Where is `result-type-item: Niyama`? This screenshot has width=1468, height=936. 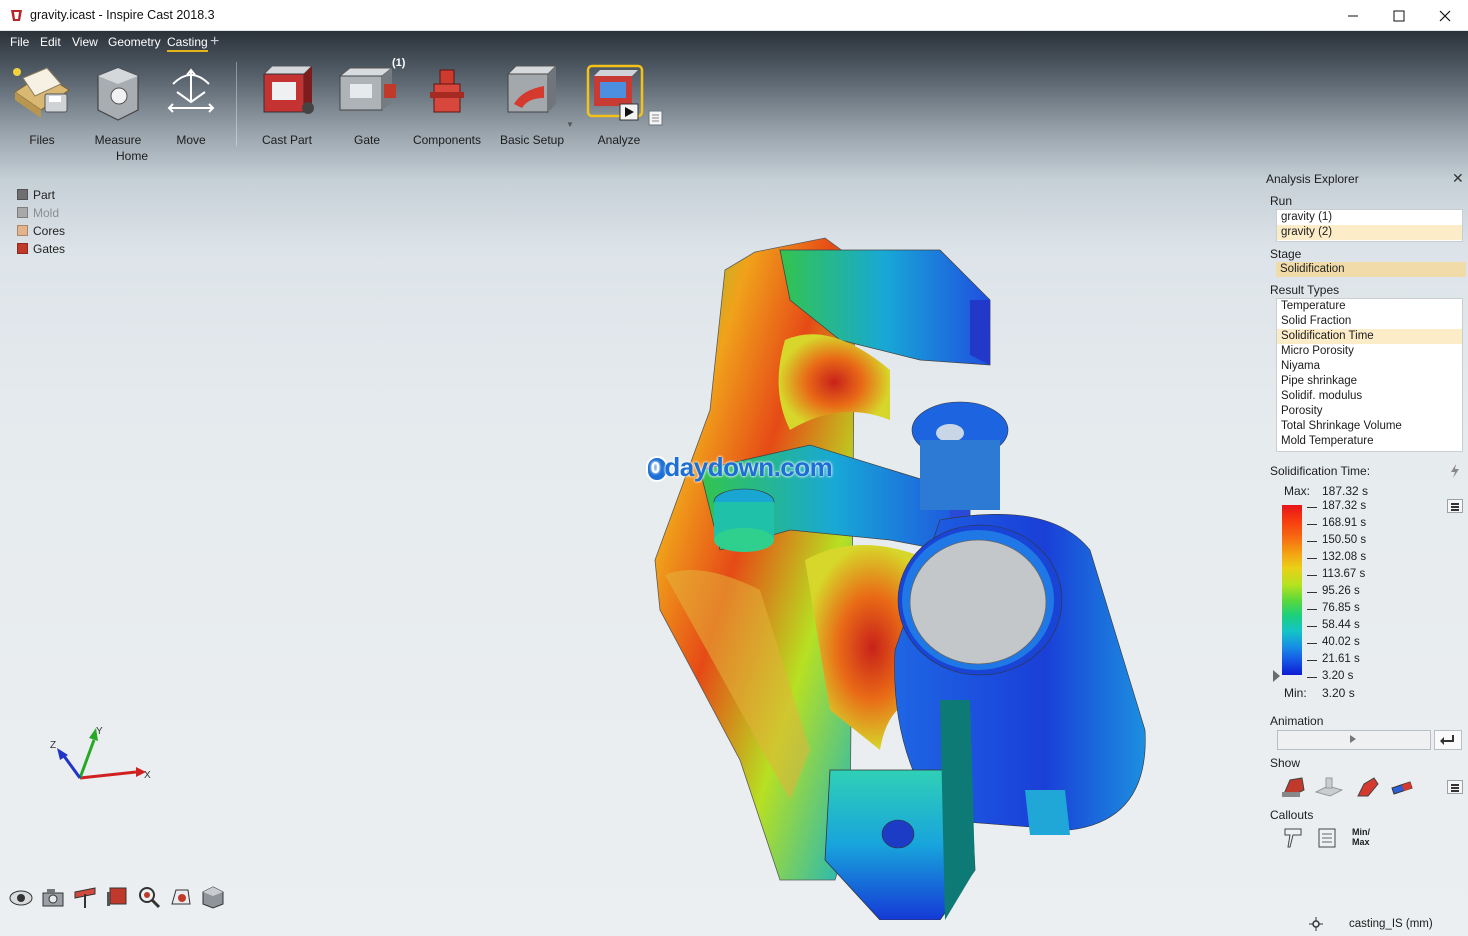 result-type-item: Niyama is located at coordinates (1369, 366).